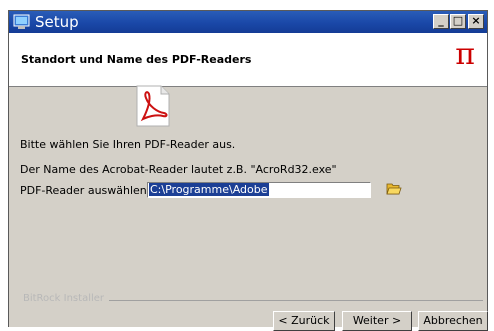 The width and height of the screenshot is (494, 331). Describe the element at coordinates (304, 321) in the screenshot. I see `back-button: < Zurück` at that location.